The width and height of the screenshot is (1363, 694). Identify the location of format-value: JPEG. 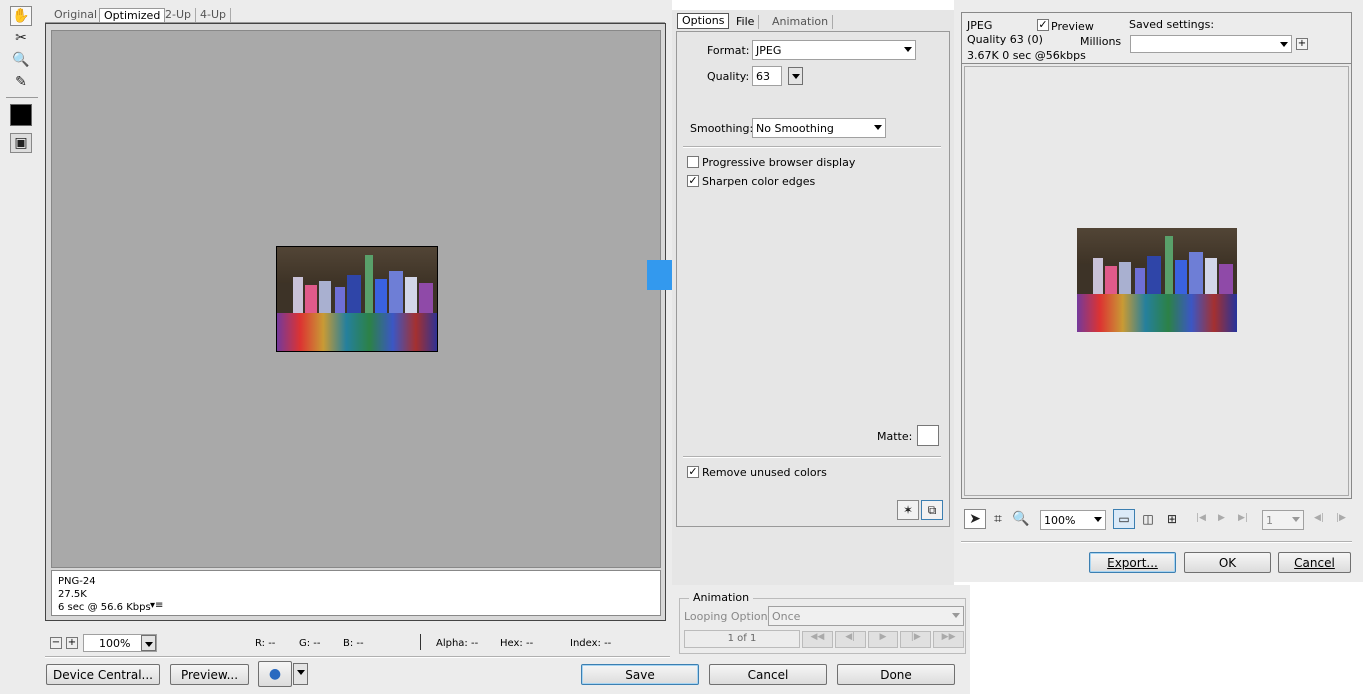
(769, 50).